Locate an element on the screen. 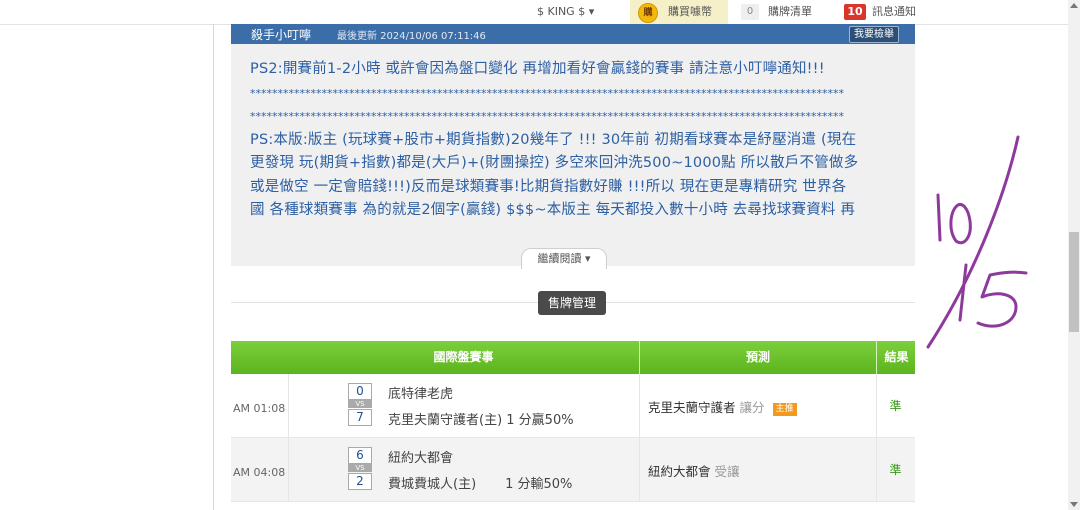  tips-header: 殺手小叮嚀 最後更新 2024/10/06 07:11:46 我要檢舉 is located at coordinates (573, 34).